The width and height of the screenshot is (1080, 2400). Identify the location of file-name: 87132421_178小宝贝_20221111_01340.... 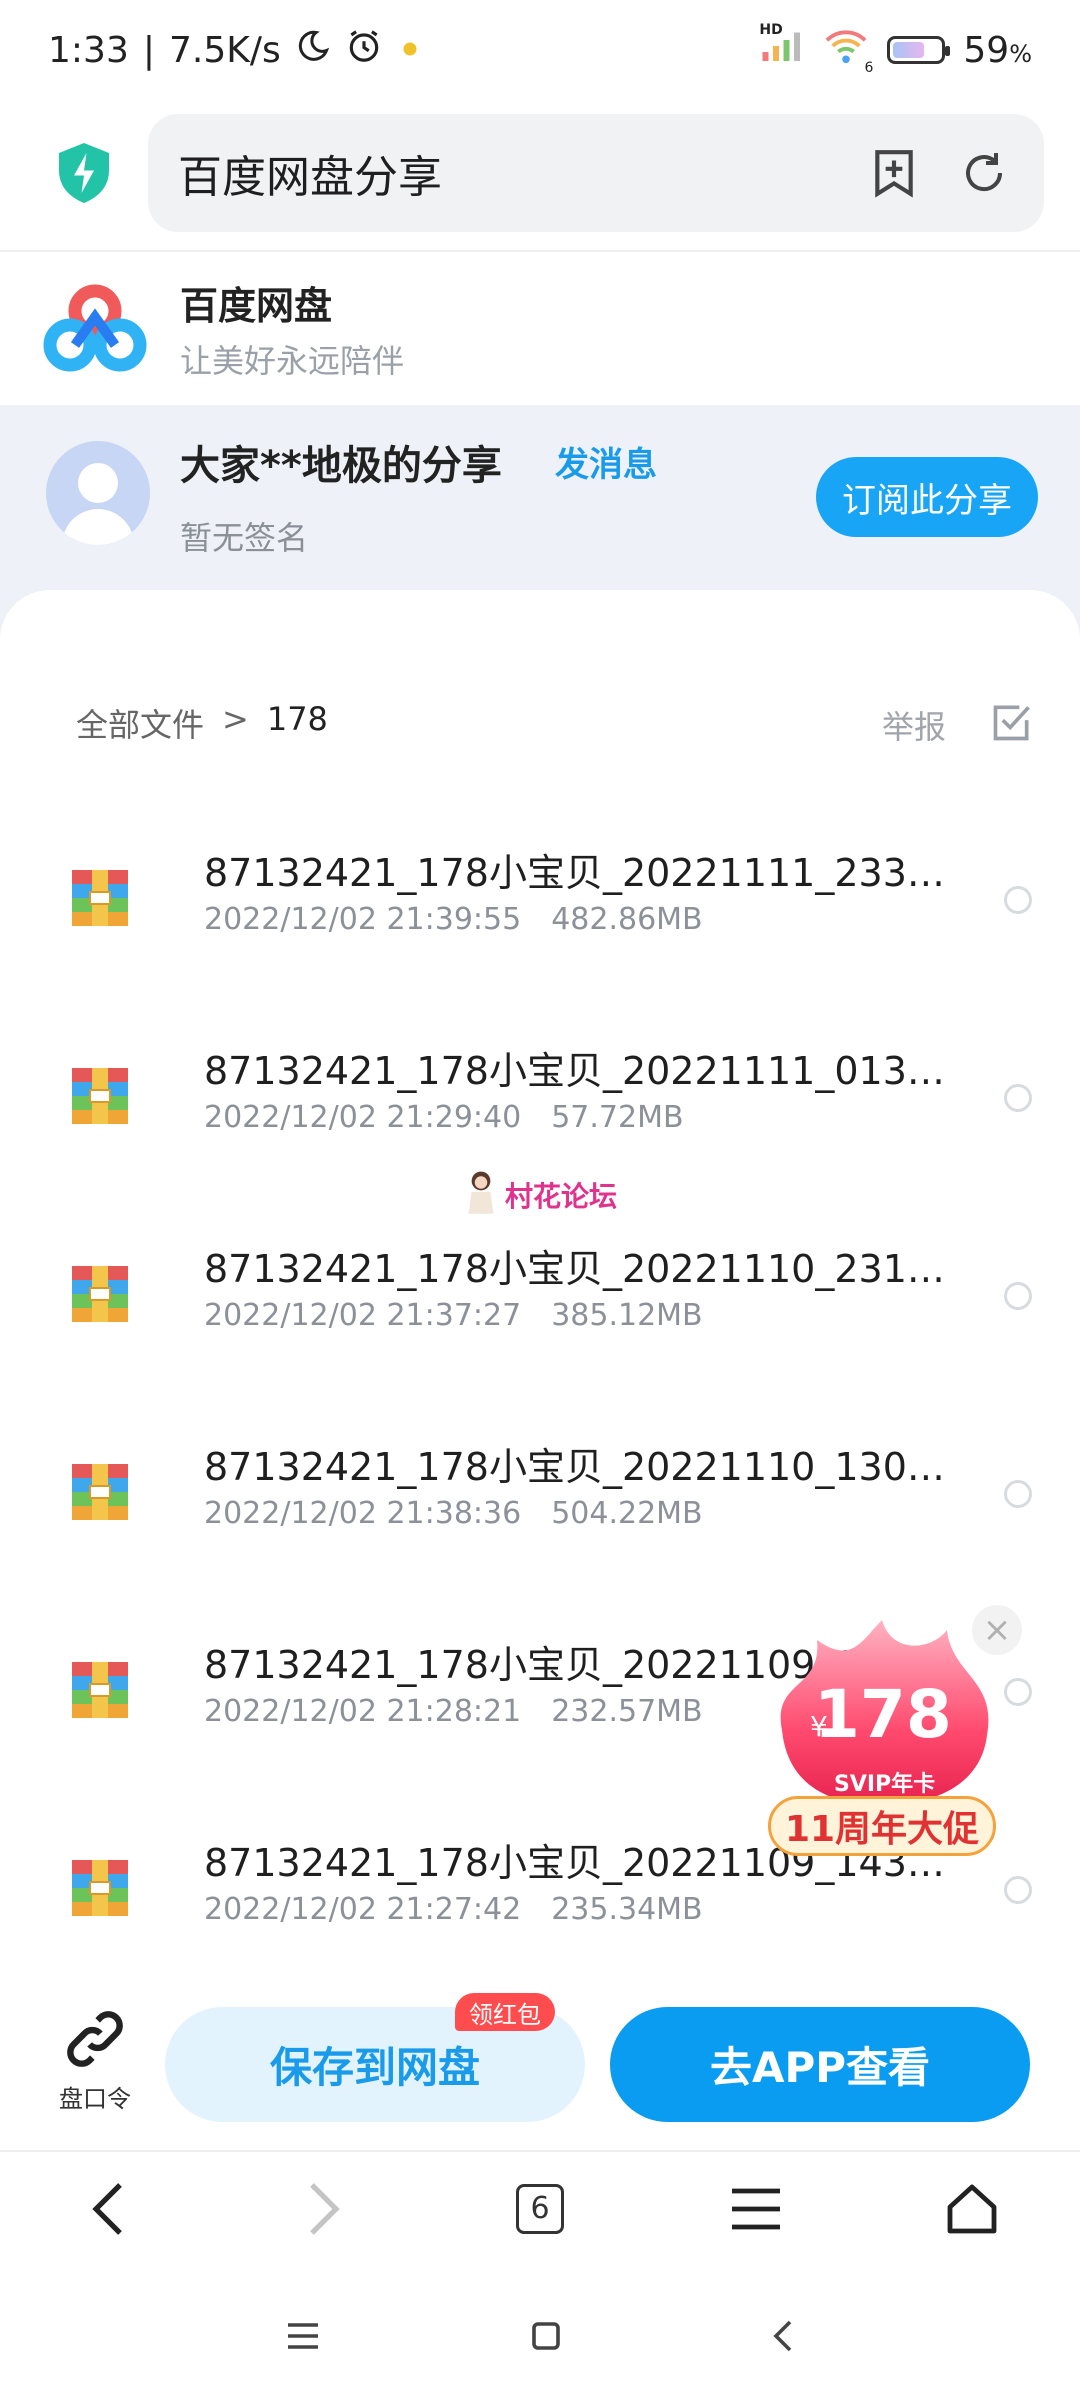
(584, 1067).